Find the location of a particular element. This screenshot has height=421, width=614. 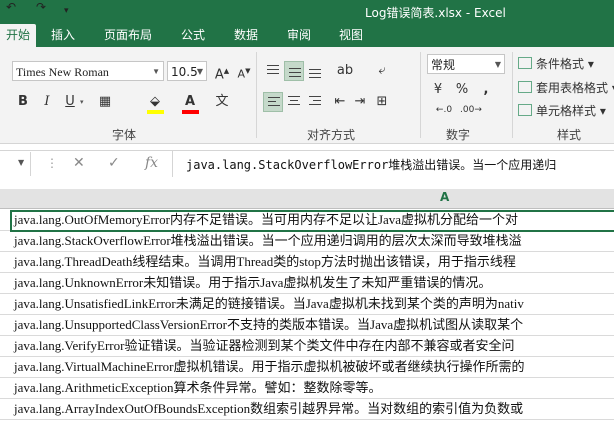

column-header-a: A is located at coordinates (444, 197).